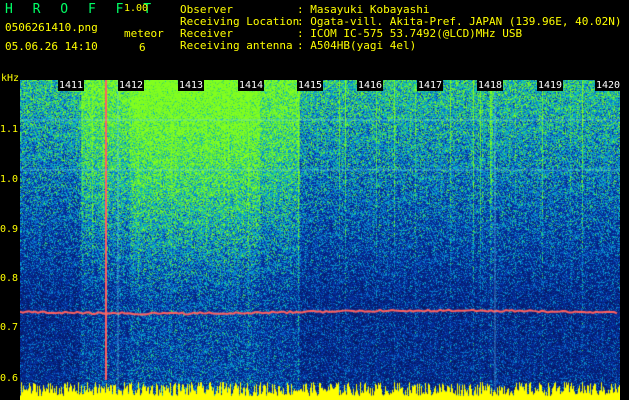 The image size is (629, 400). Describe the element at coordinates (9, 179) in the screenshot. I see `y-tick: 1.0` at that location.